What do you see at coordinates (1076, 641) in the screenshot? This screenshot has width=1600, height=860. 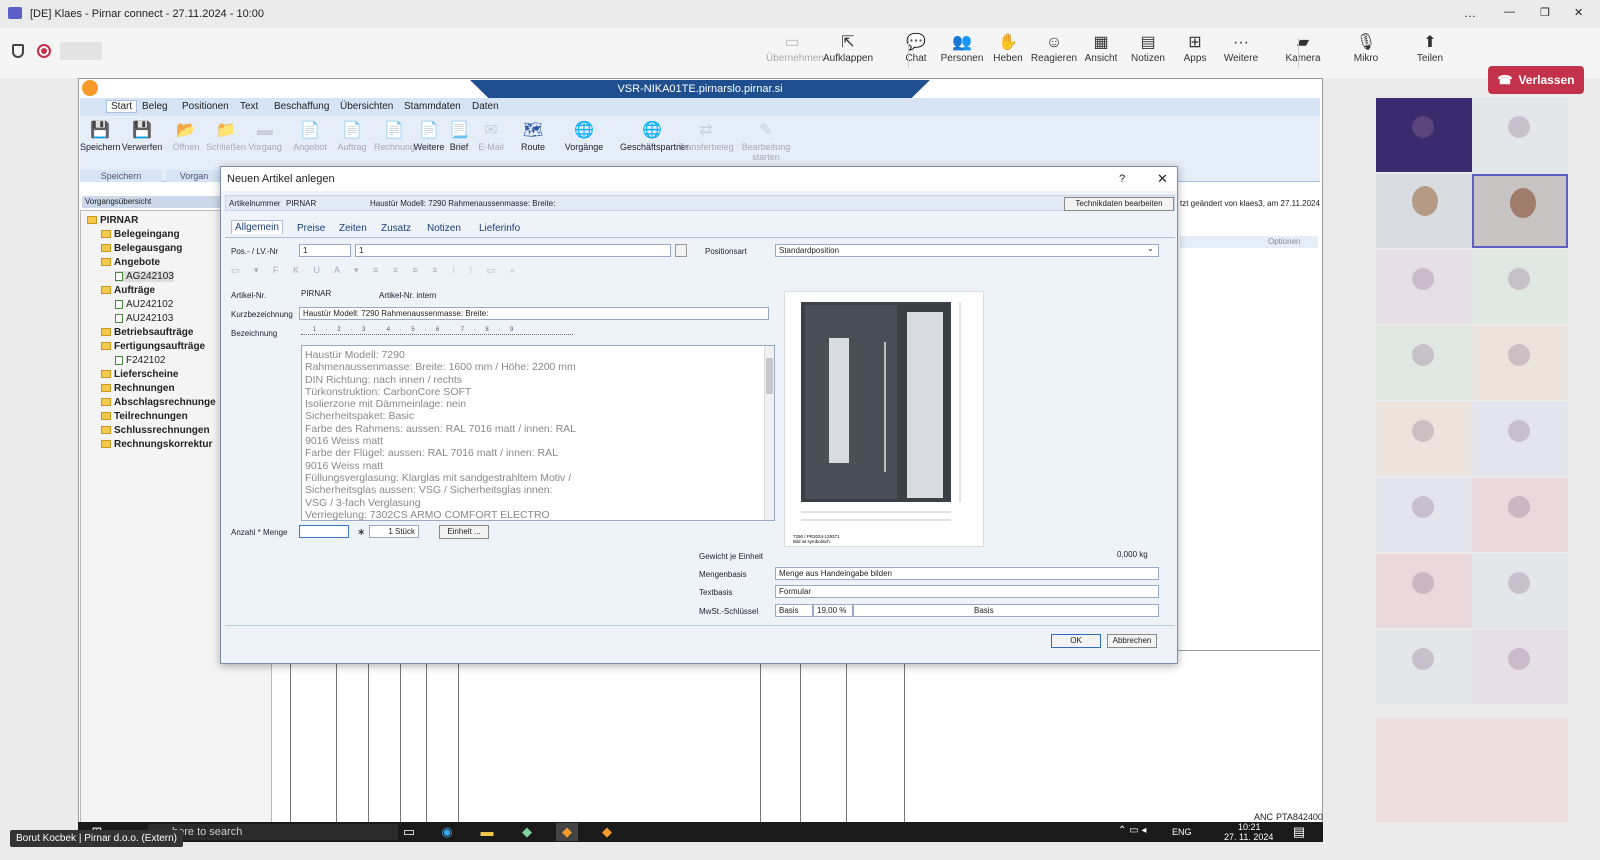 I see `ok-button: OK` at bounding box center [1076, 641].